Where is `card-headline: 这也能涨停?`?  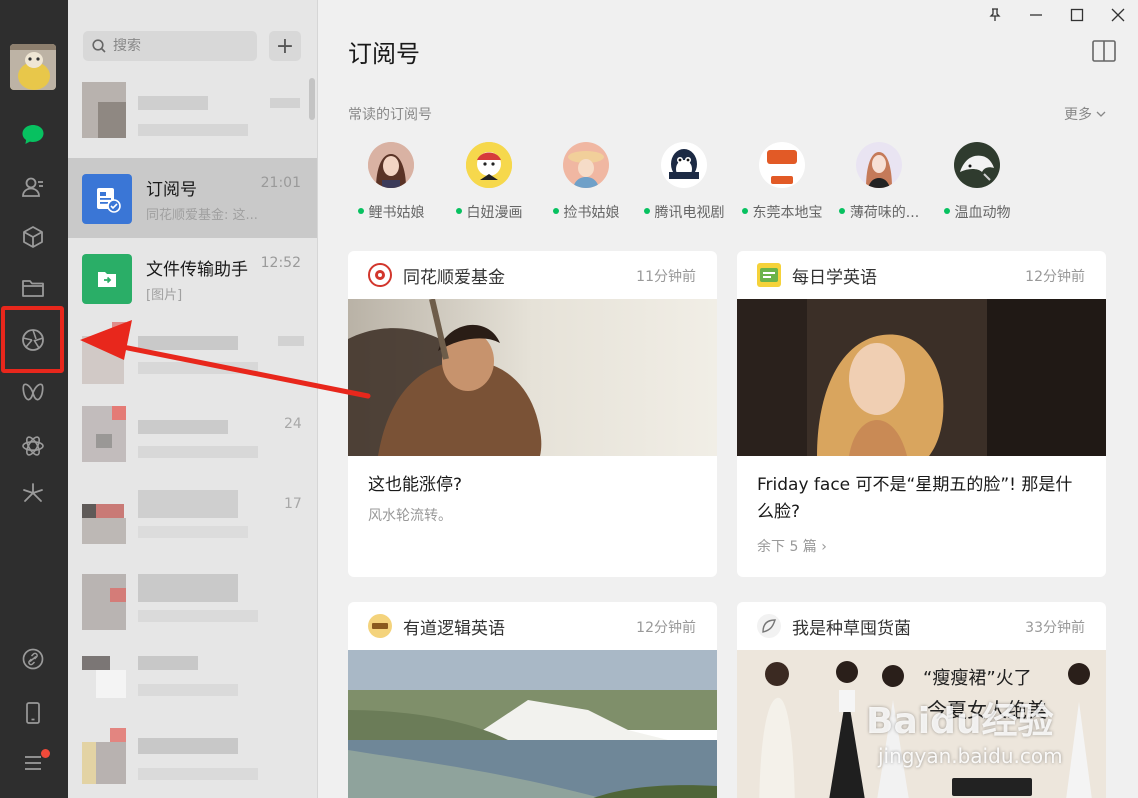
card-headline: 这也能涨停? is located at coordinates (415, 485).